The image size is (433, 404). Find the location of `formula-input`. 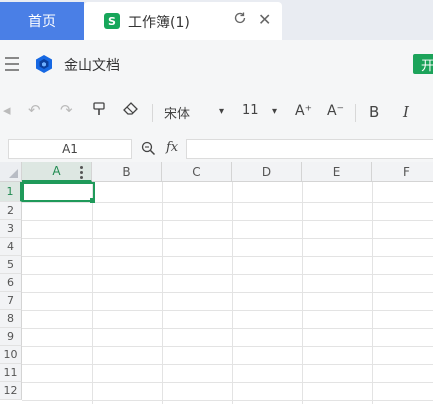

formula-input is located at coordinates (309, 149).